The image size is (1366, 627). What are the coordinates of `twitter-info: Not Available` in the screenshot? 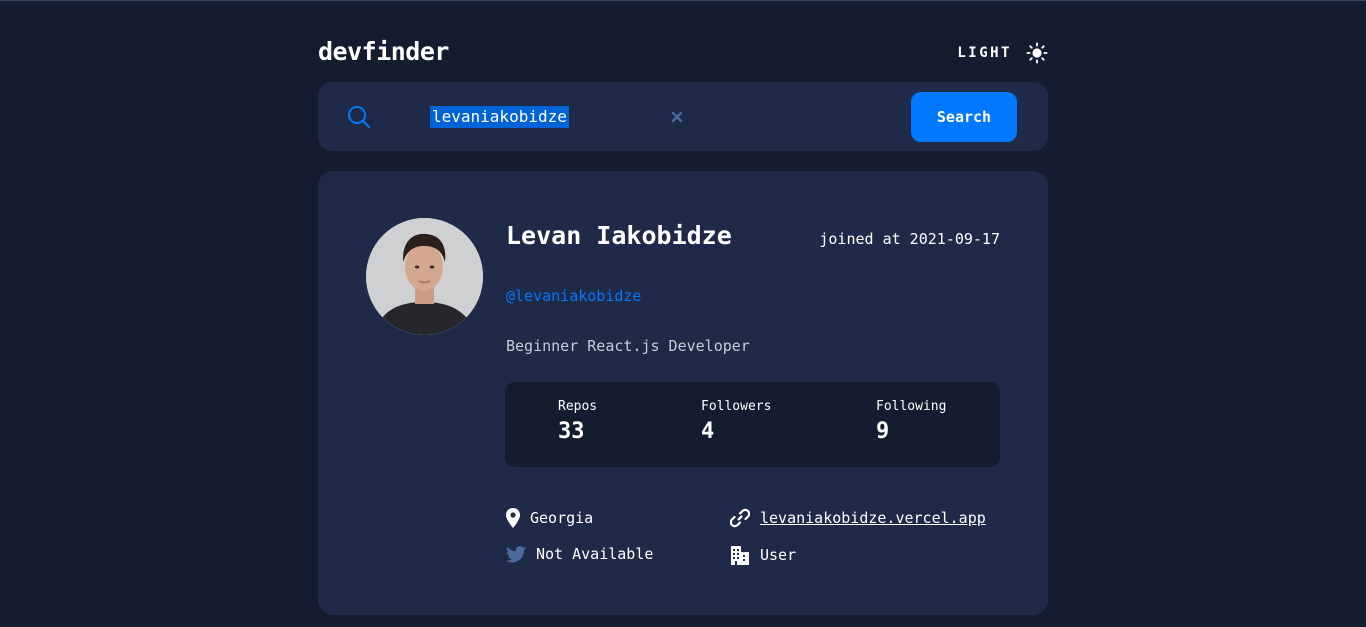 It's located at (579, 554).